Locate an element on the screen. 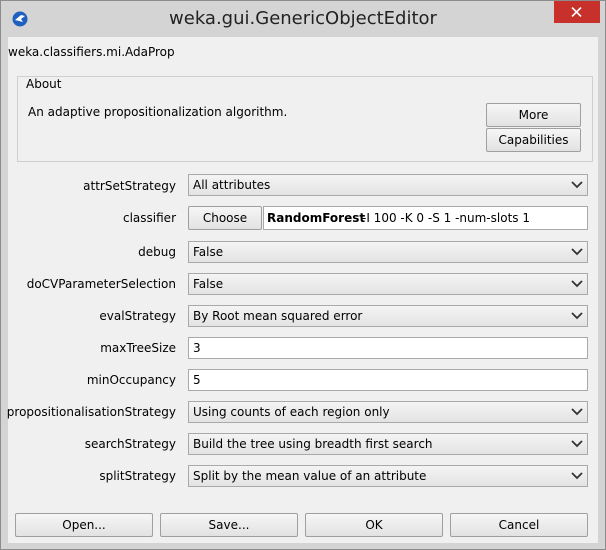 Image resolution: width=606 pixels, height=550 pixels. close-button is located at coordinates (577, 12).